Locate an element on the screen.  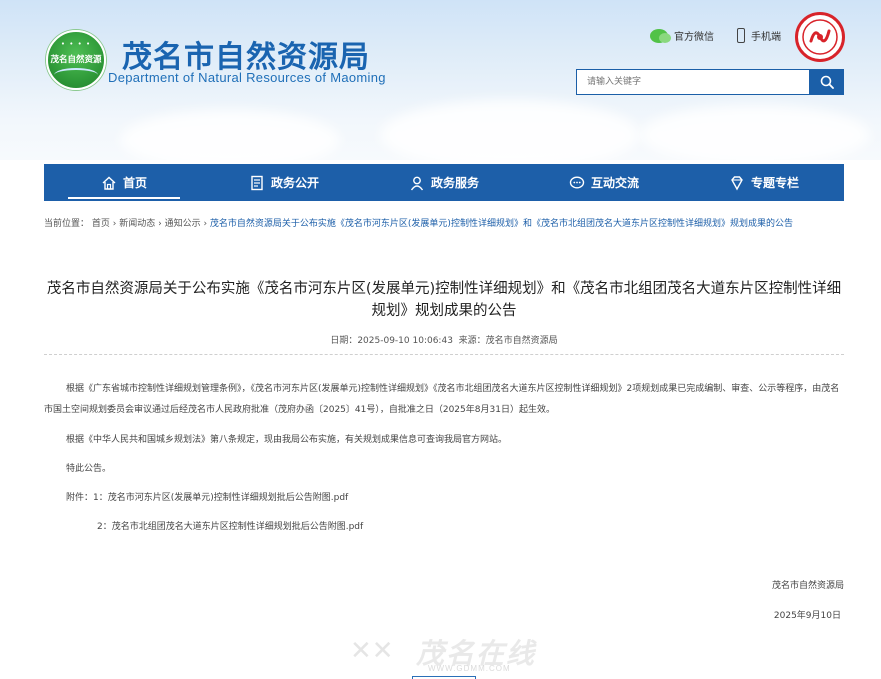
nav-item-services: 政务服务 is located at coordinates (444, 182).